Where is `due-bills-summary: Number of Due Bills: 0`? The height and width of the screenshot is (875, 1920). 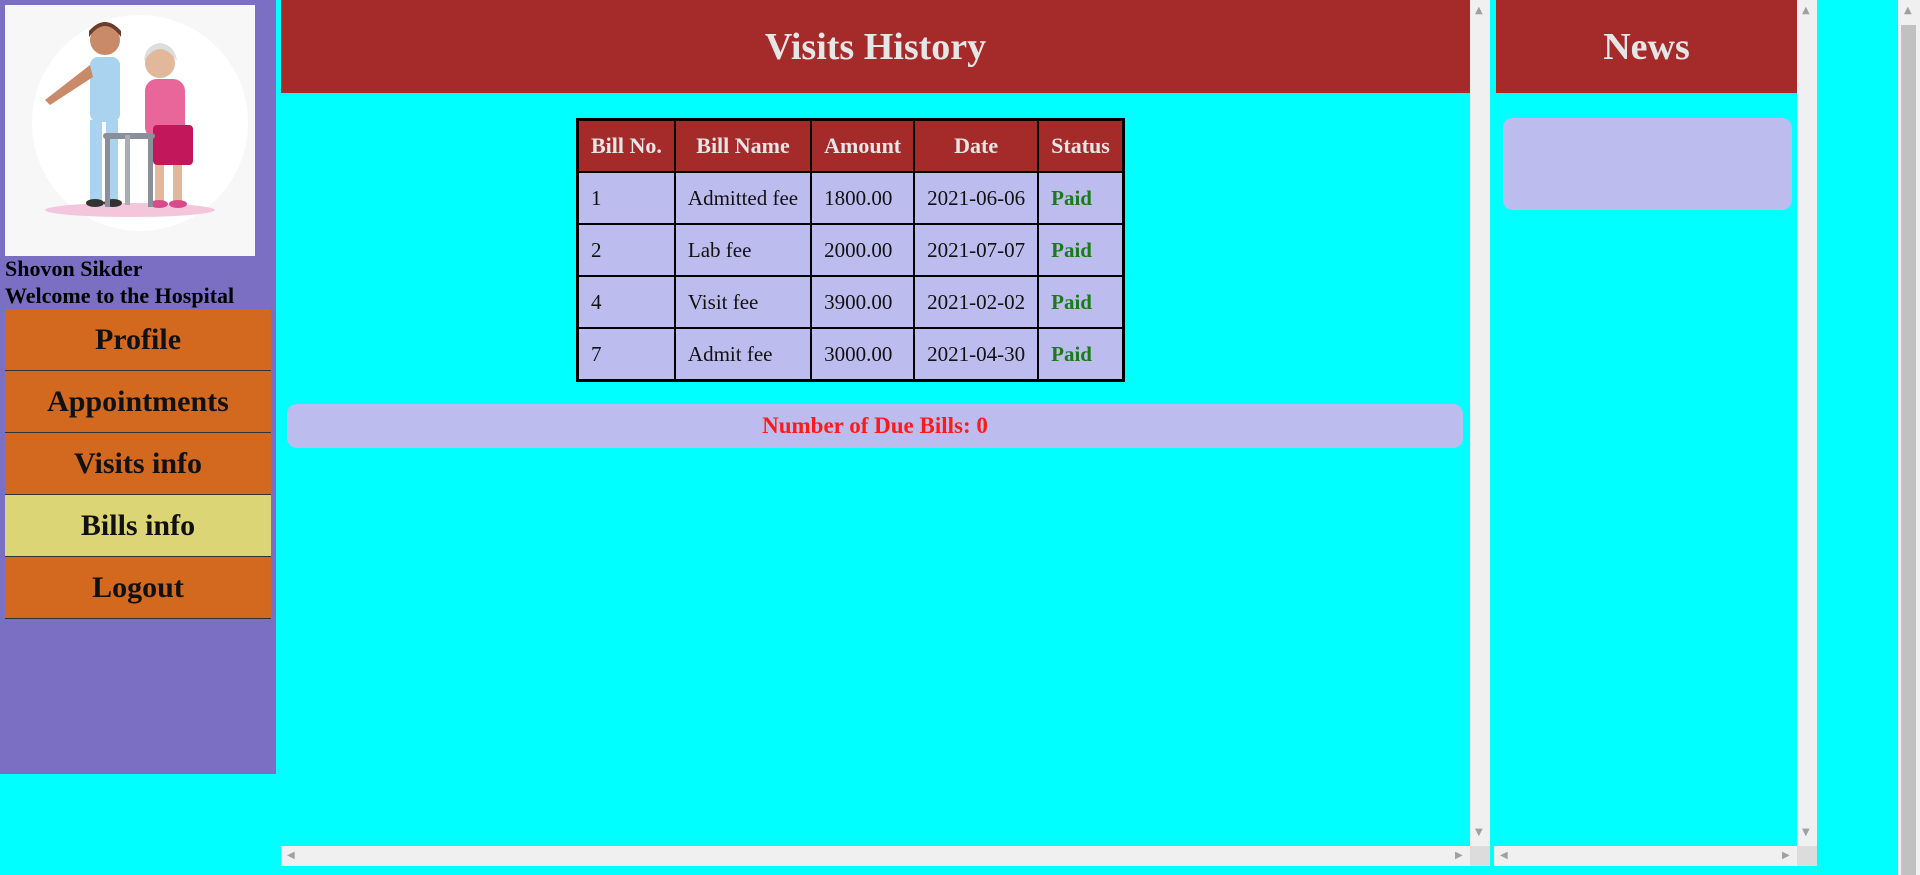 due-bills-summary: Number of Due Bills: 0 is located at coordinates (875, 426).